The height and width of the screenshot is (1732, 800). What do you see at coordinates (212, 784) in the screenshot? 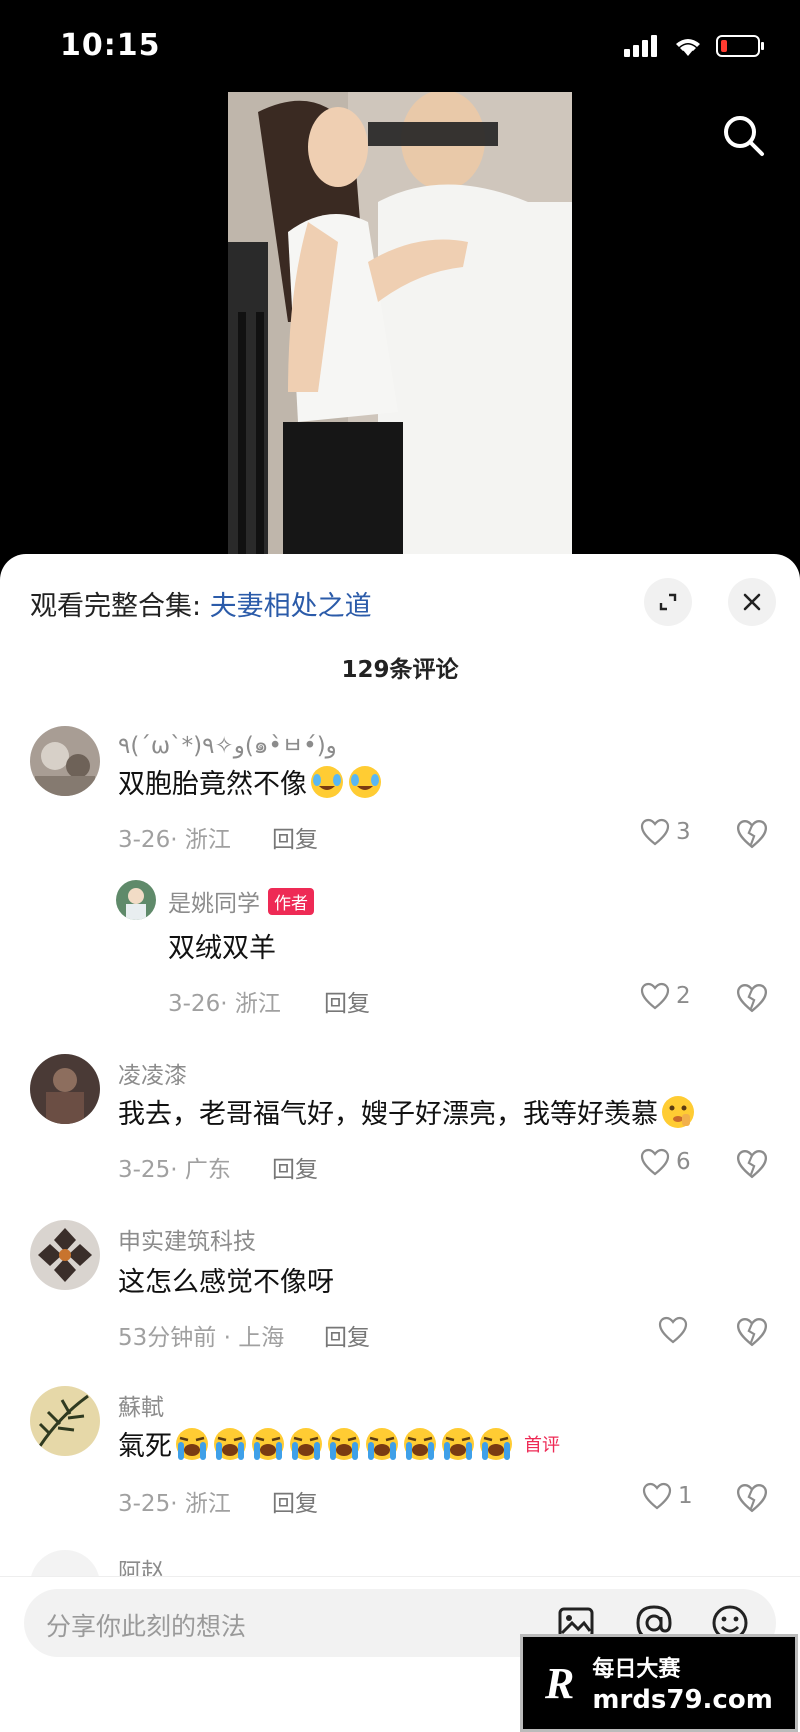
I see `comment-text-body: 双胞胎竟然不像` at bounding box center [212, 784].